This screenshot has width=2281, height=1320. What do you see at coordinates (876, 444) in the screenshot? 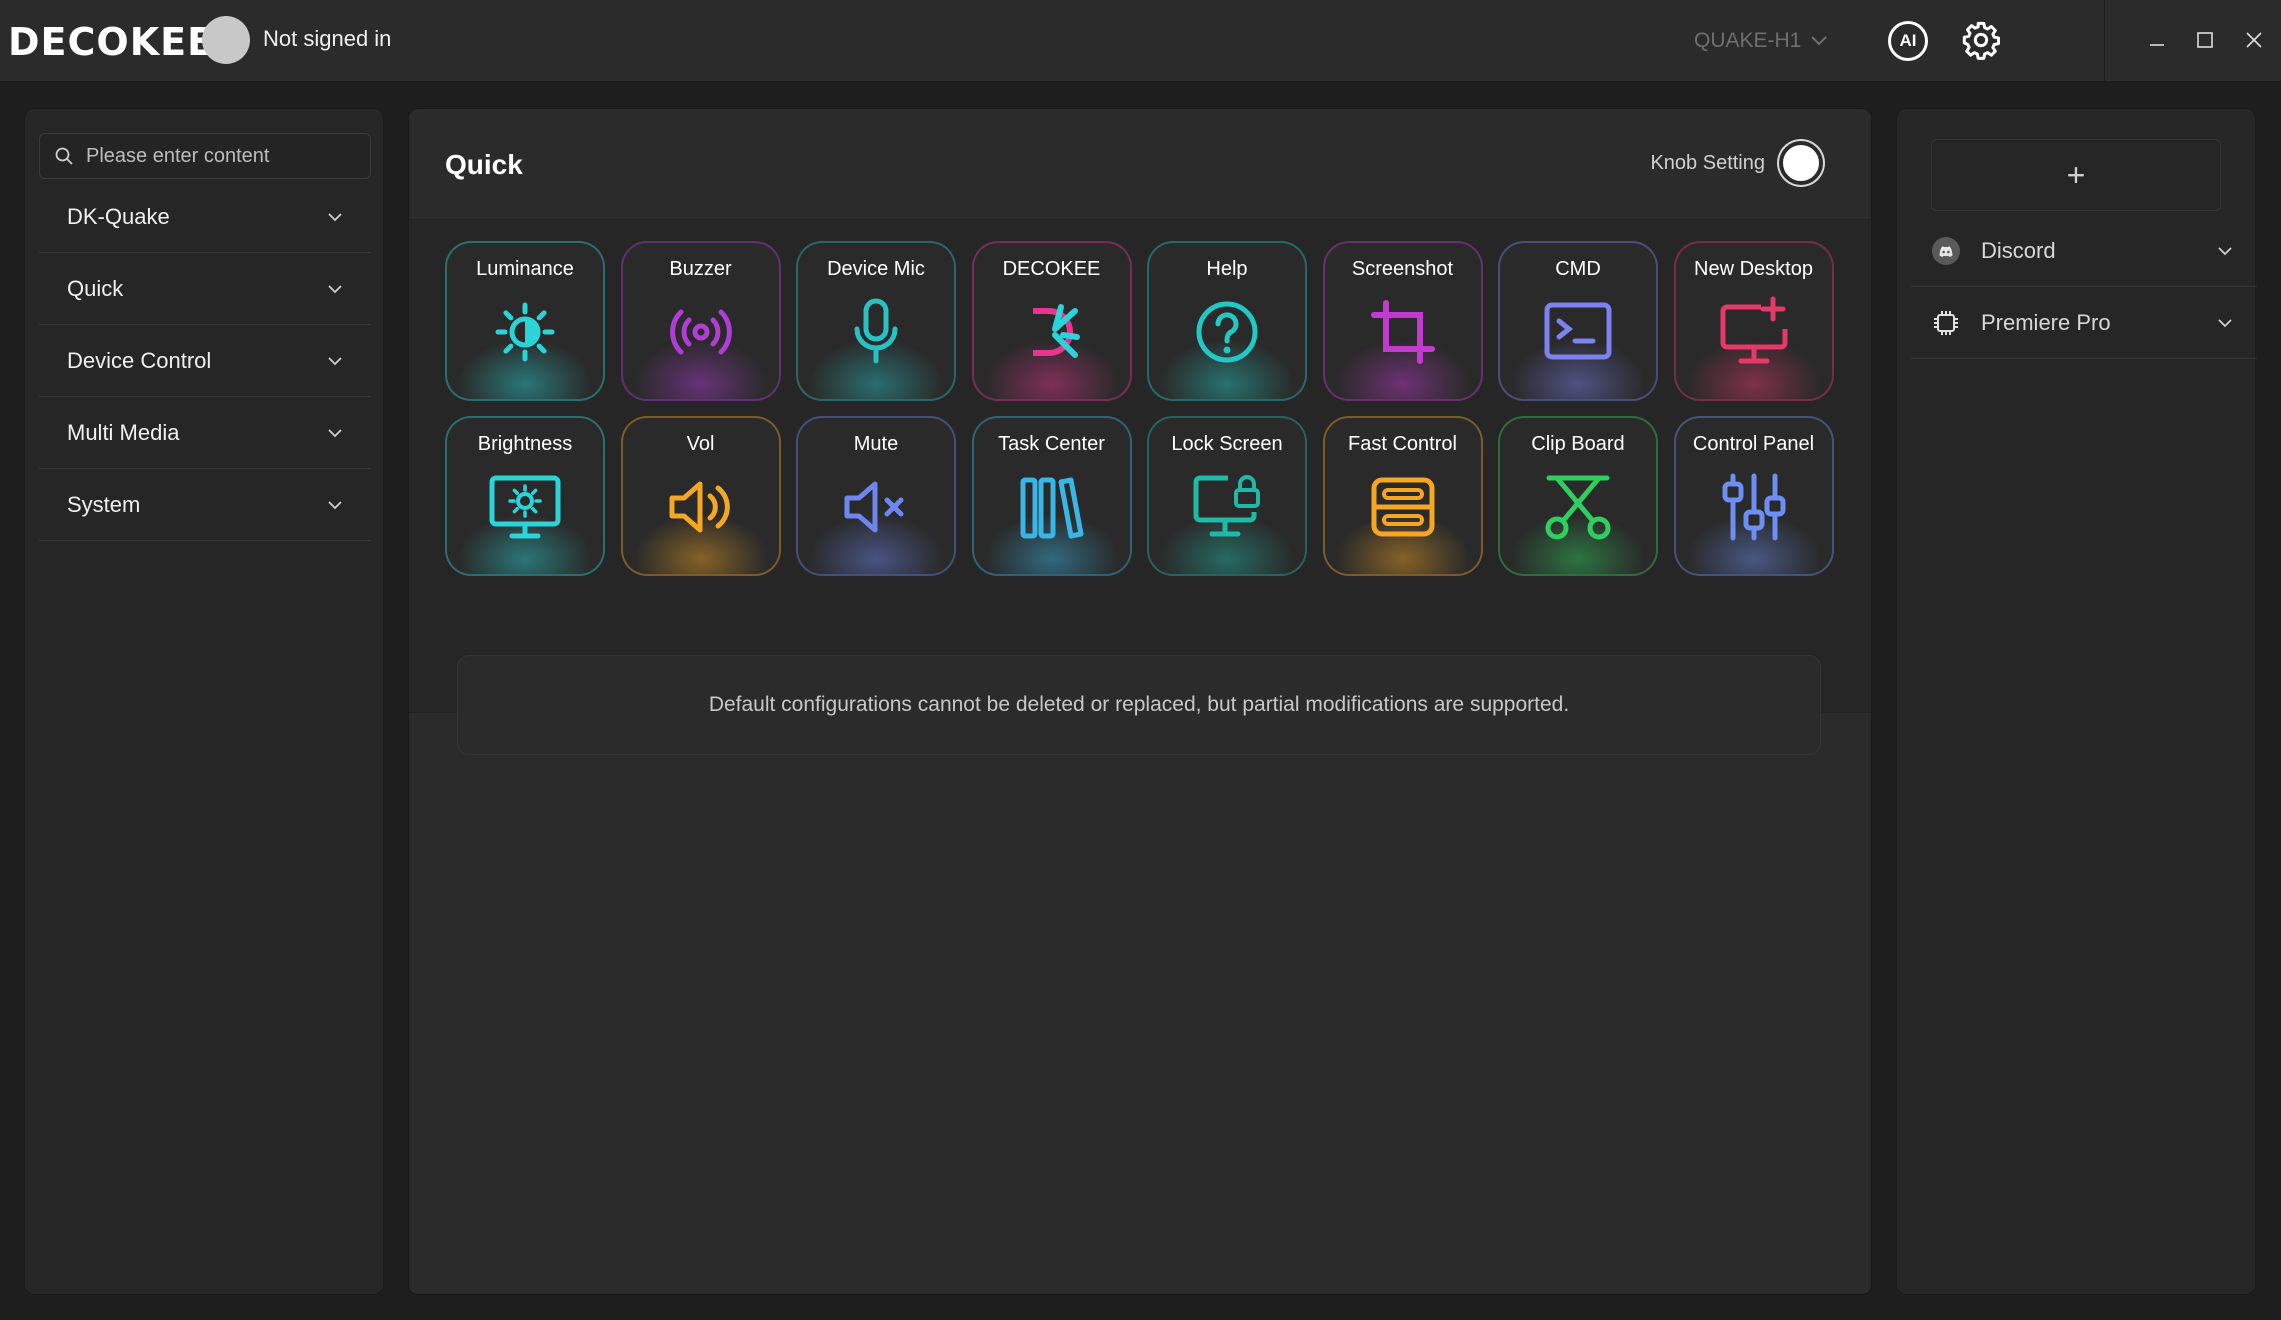
I see `tile-label: Mute` at bounding box center [876, 444].